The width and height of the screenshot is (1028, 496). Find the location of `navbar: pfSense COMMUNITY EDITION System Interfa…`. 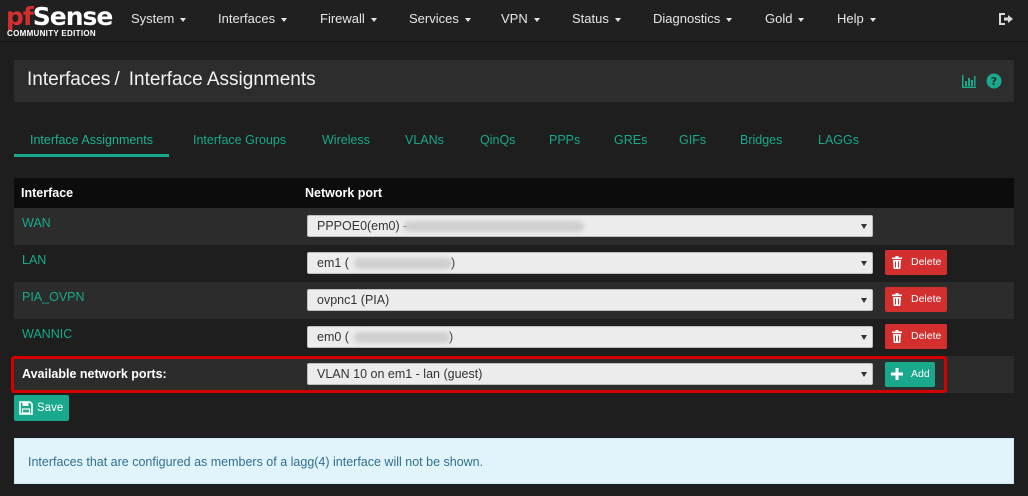

navbar: pfSense COMMUNITY EDITION System Interfa… is located at coordinates (514, 21).